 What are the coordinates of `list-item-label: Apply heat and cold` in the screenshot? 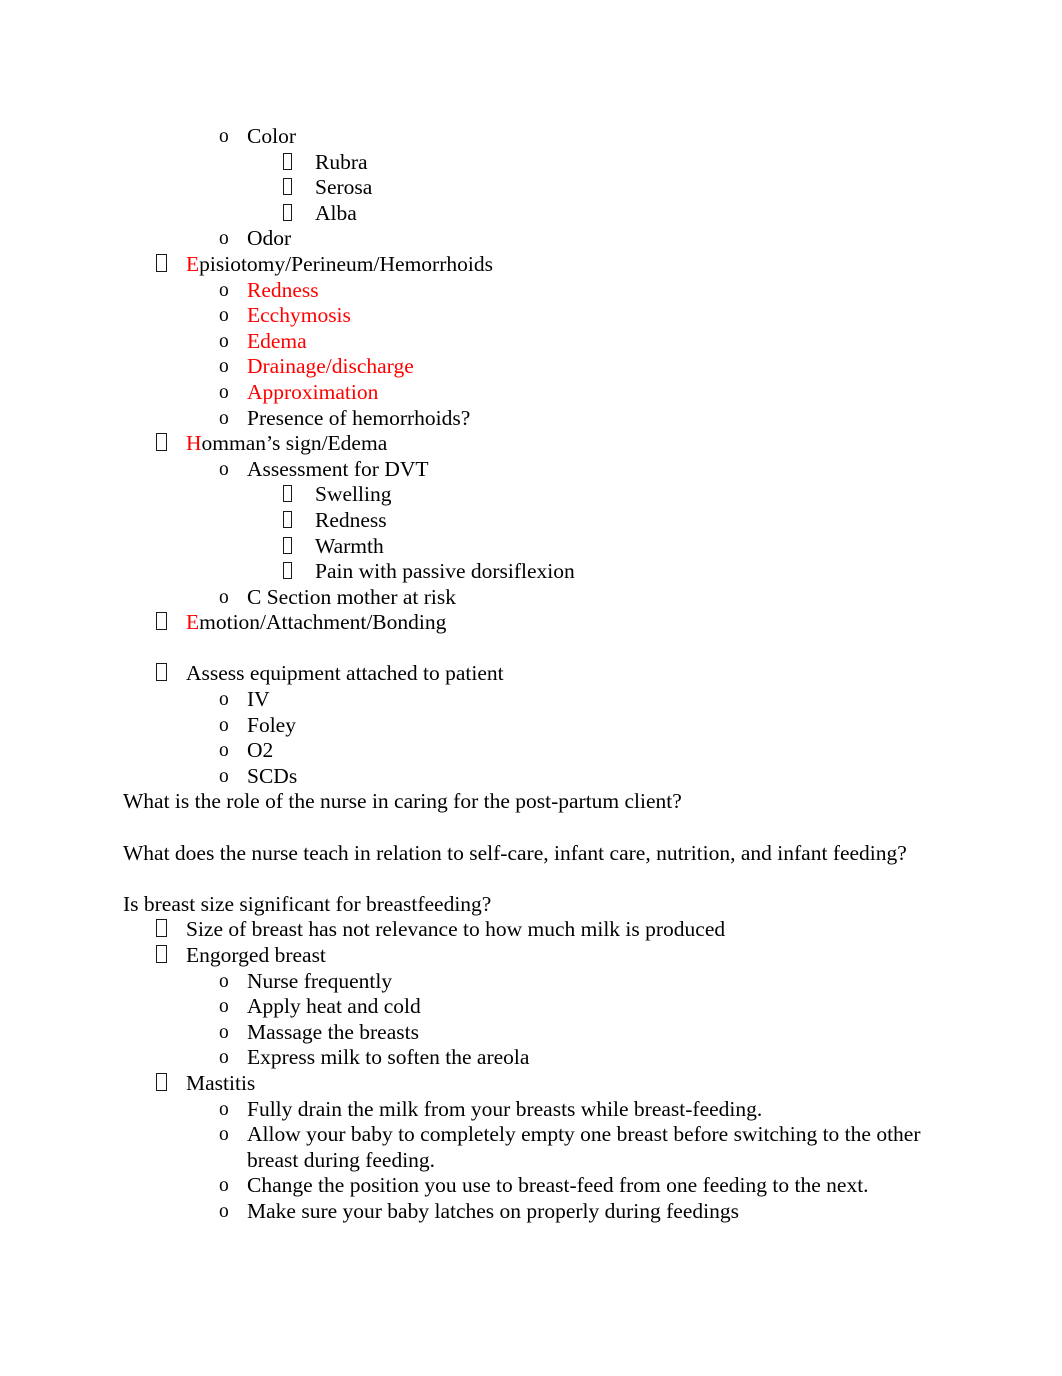 It's located at (334, 1006).